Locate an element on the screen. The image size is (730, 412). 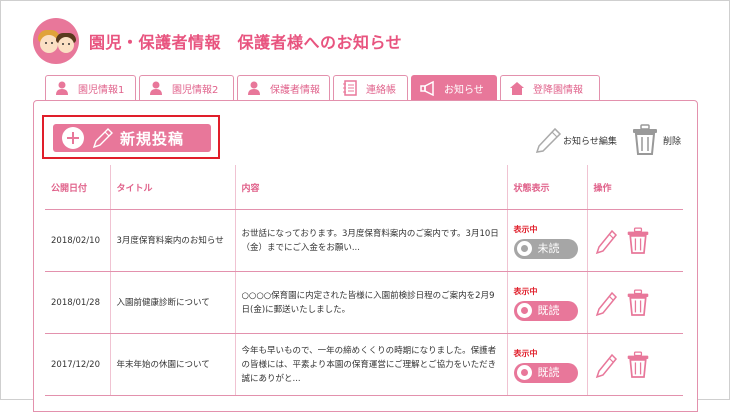
tab-child-info-2: 園児情報2 is located at coordinates (186, 87).